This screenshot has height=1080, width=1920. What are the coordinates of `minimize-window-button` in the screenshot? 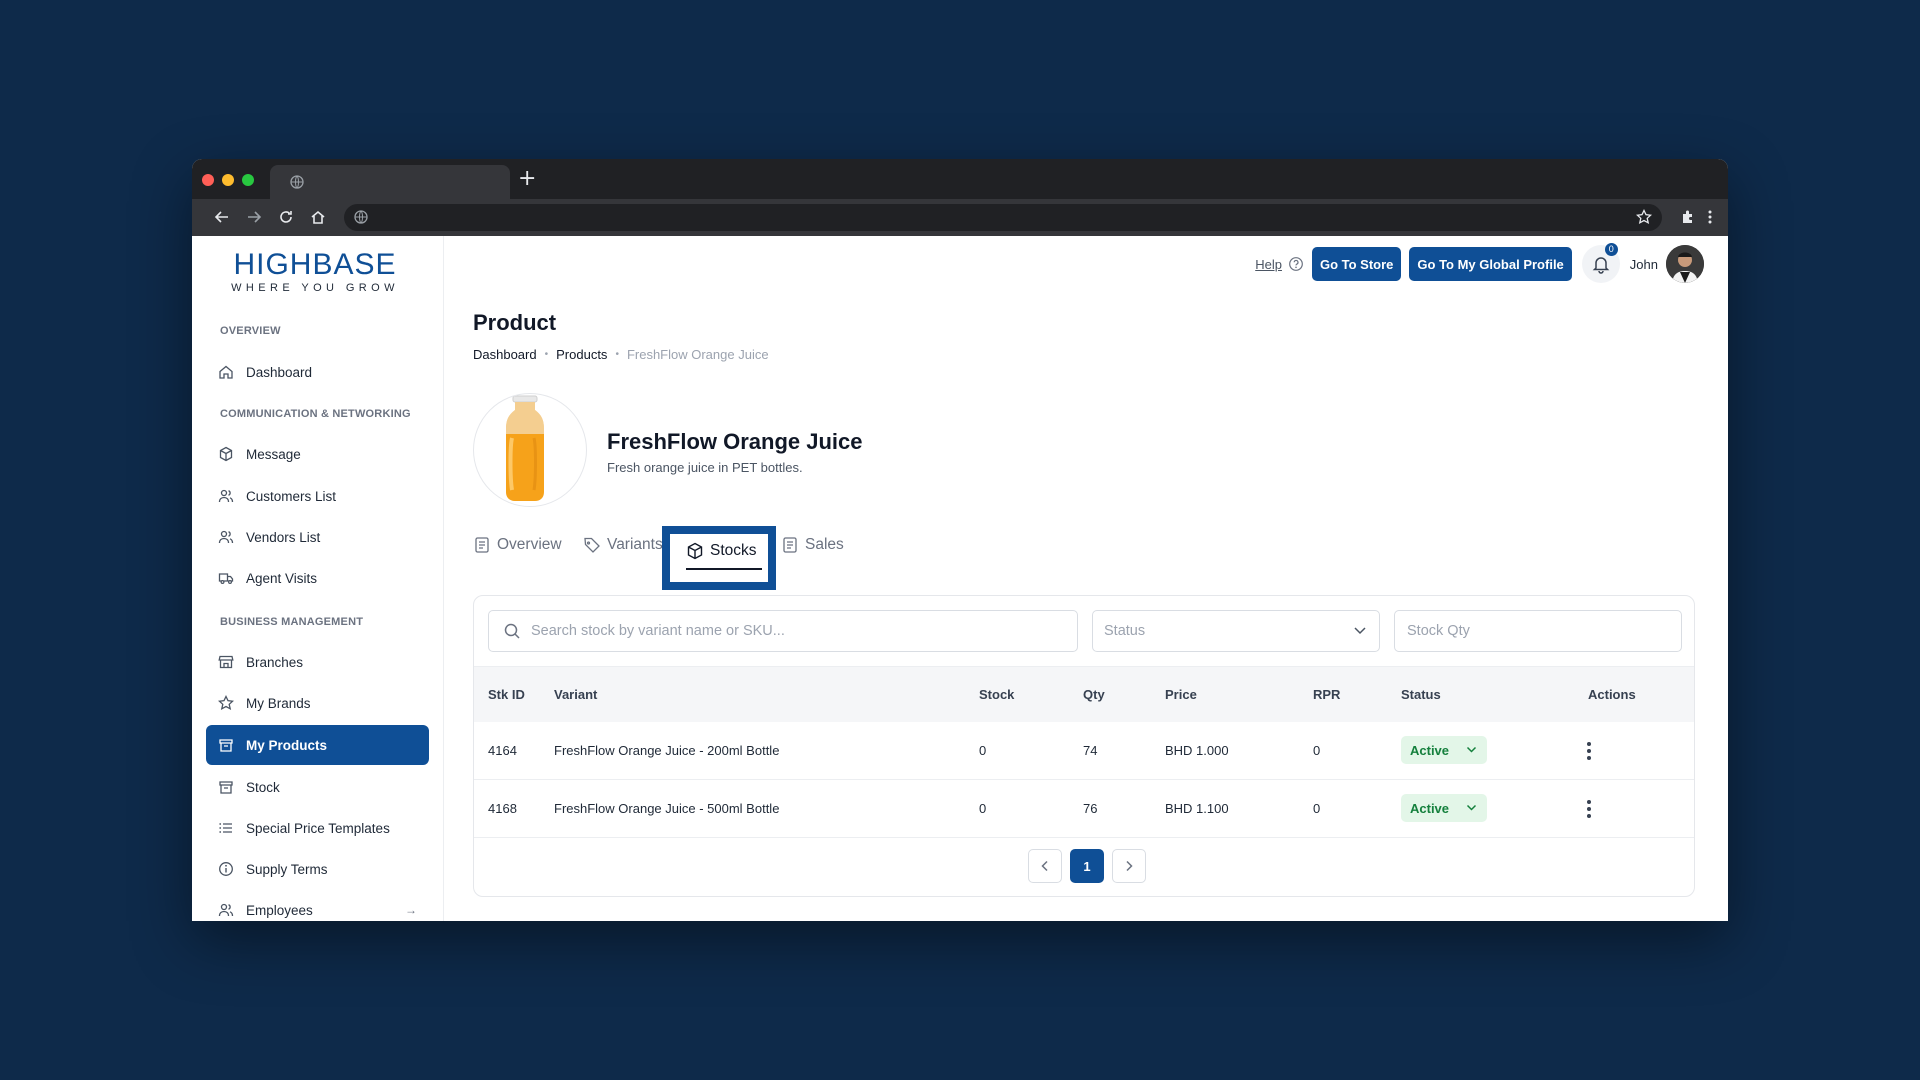 It's located at (228, 180).